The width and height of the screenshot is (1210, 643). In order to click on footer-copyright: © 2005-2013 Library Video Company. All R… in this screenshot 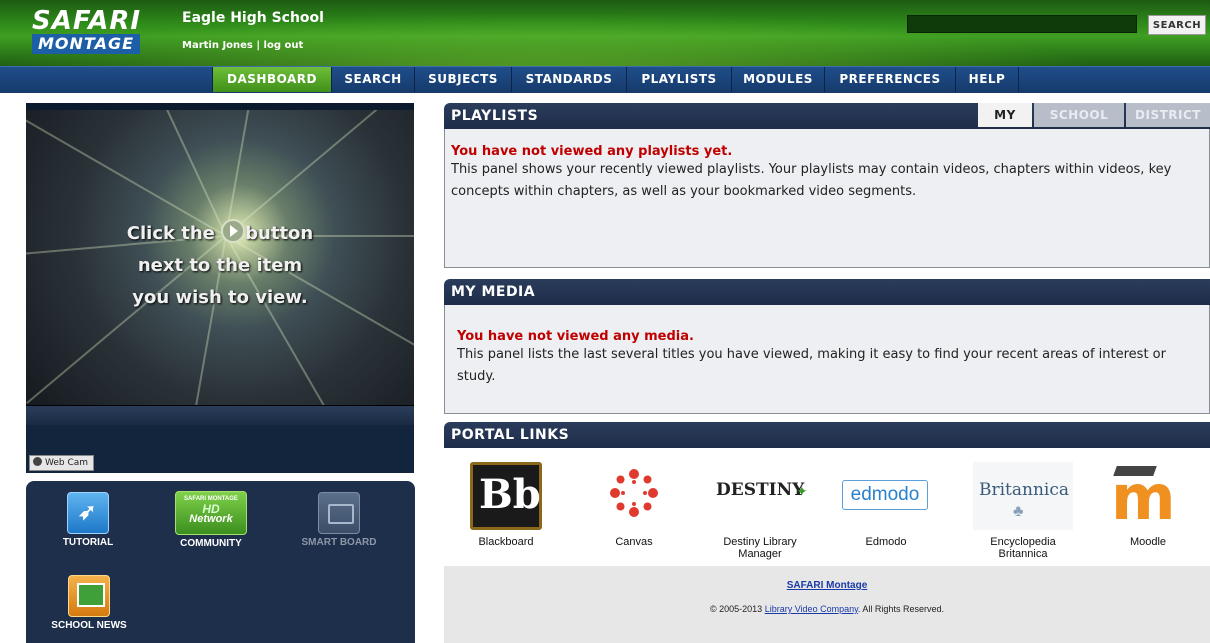, I will do `click(827, 609)`.